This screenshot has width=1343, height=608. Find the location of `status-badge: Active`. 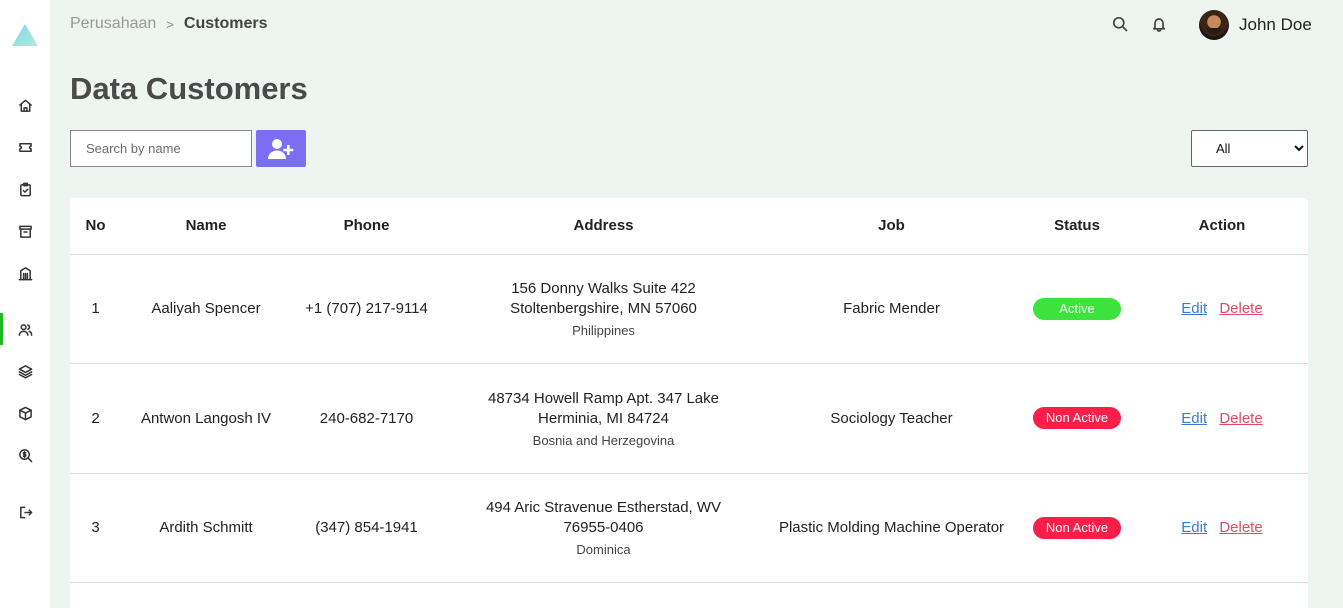

status-badge: Active is located at coordinates (1077, 308).